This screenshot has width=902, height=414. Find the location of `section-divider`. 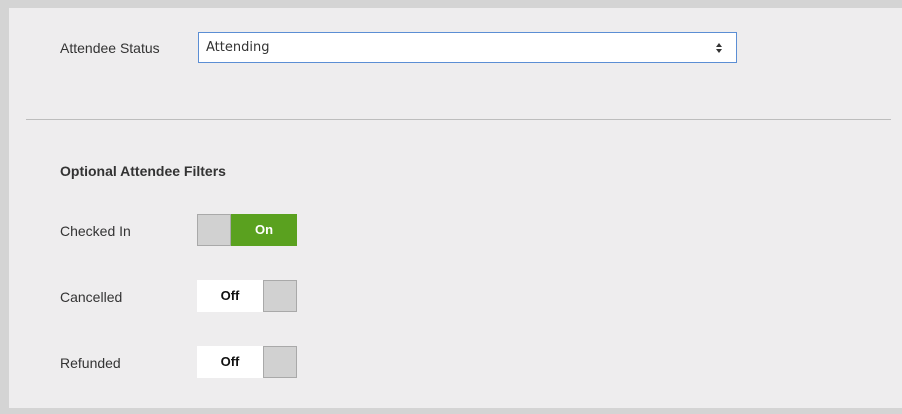

section-divider is located at coordinates (458, 119).